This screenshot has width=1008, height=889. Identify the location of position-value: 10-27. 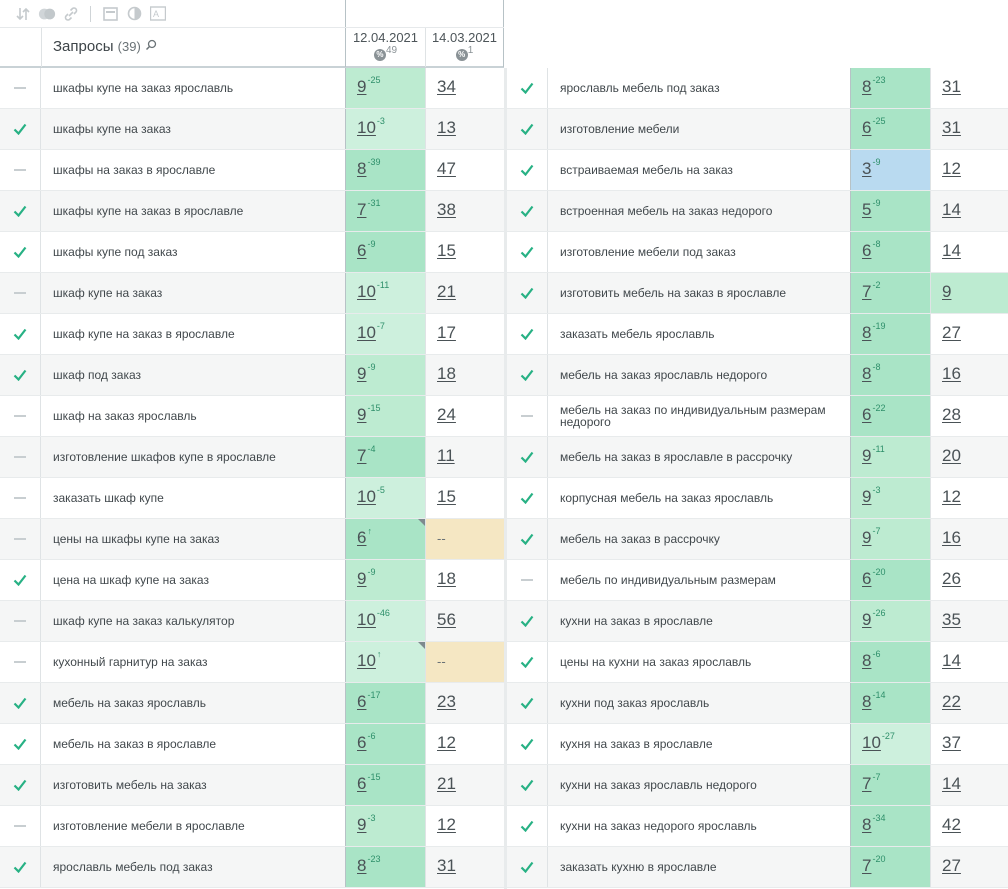
(878, 742).